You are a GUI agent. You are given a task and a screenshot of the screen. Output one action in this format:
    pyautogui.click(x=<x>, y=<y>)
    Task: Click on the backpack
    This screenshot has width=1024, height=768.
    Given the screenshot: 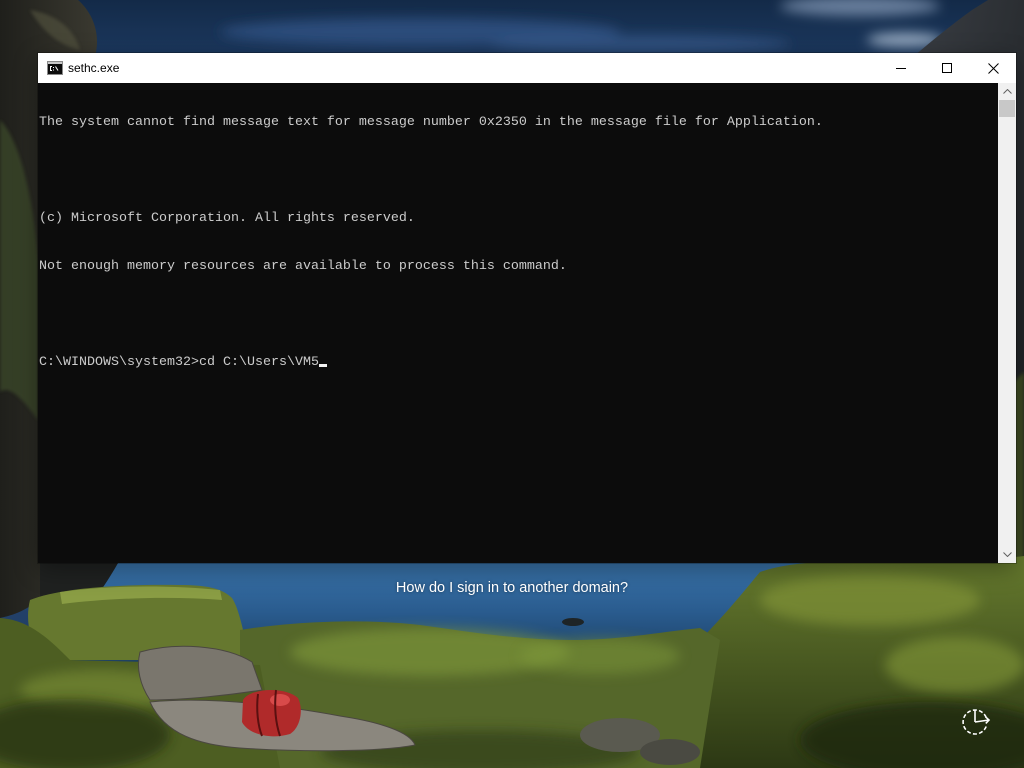 What is the action you would take?
    pyautogui.click(x=271, y=713)
    